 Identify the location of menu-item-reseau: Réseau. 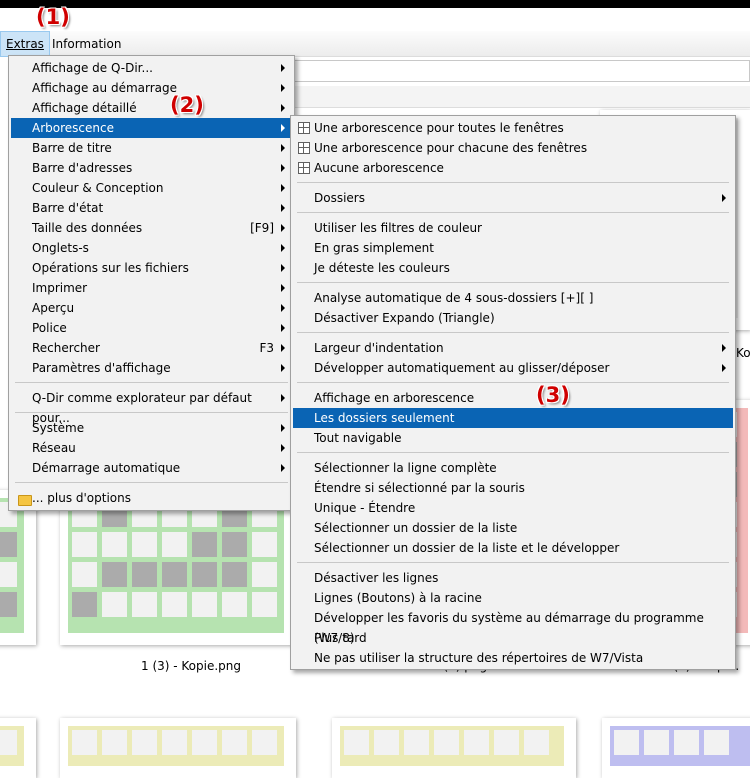
(151, 448).